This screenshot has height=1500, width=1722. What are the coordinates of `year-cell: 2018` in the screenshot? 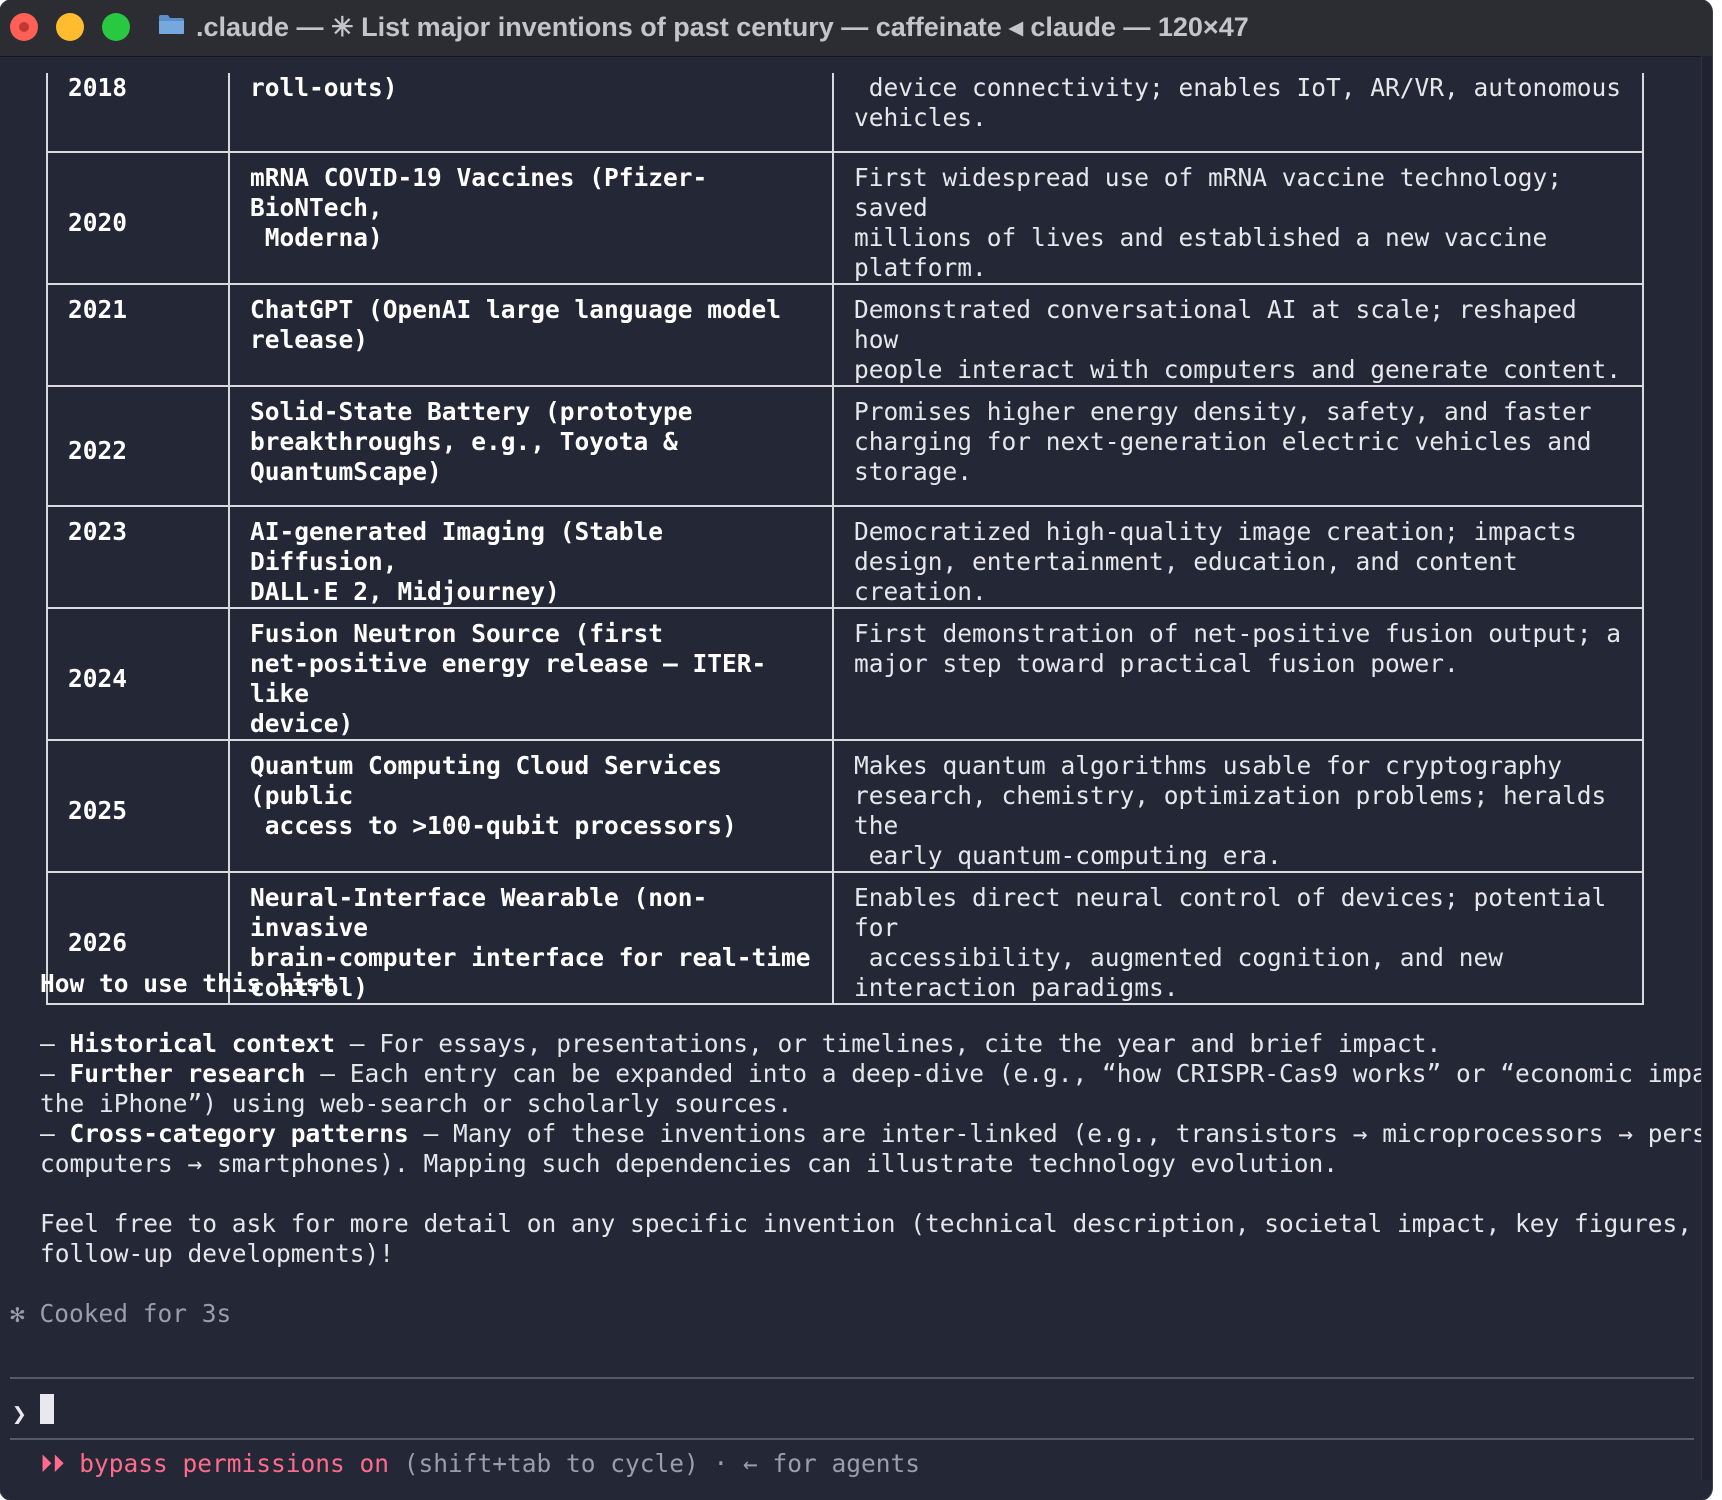 It's located at (138, 113).